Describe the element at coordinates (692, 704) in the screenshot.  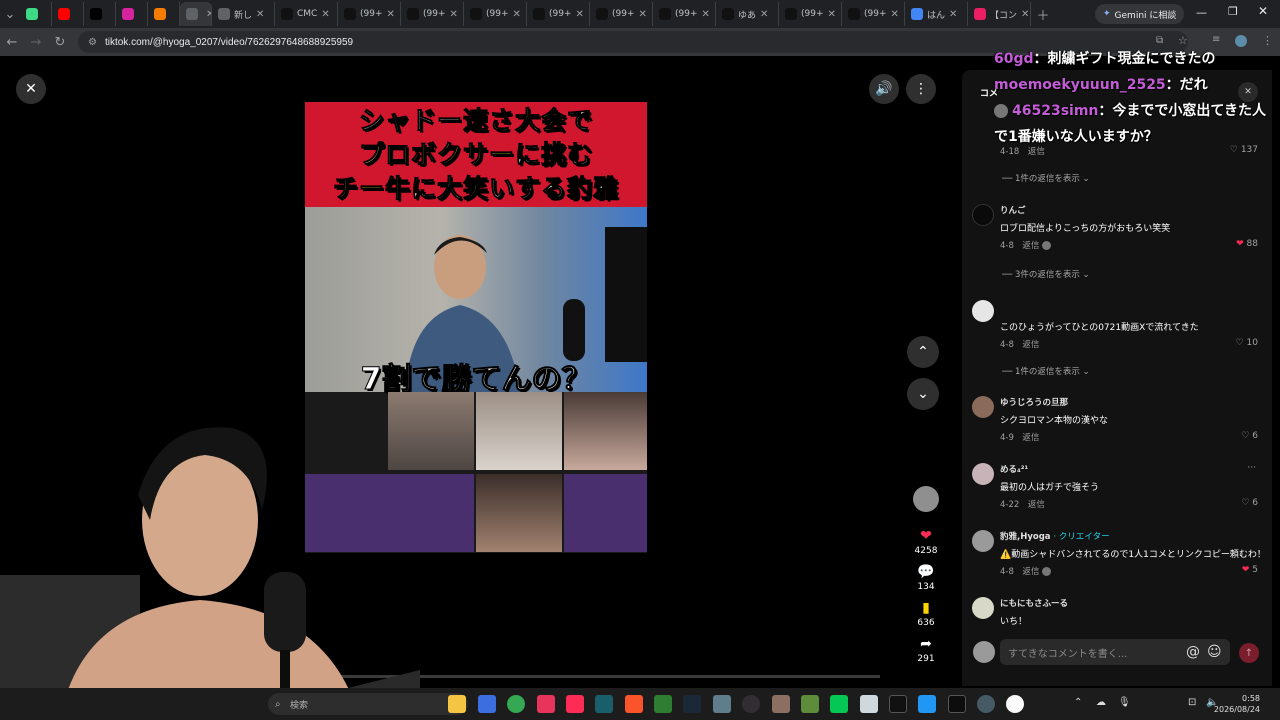
I see `steam-icon` at that location.